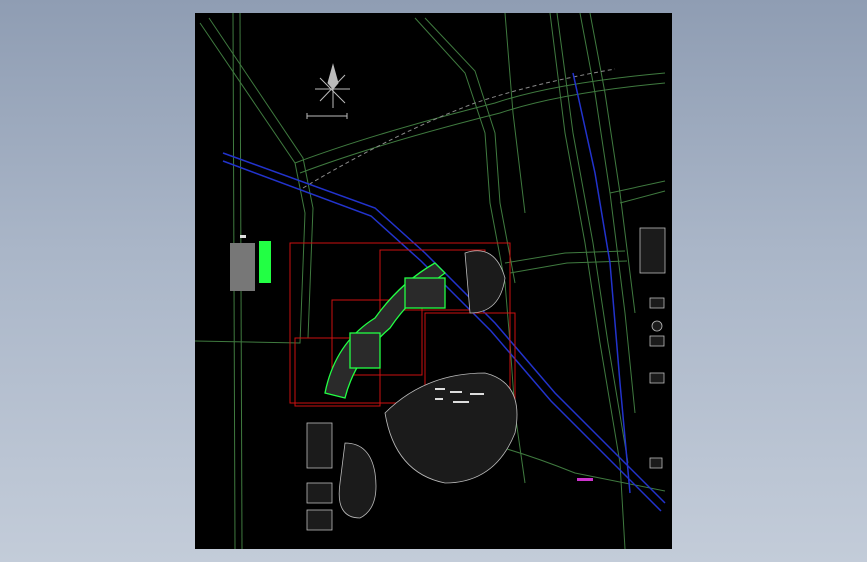  What do you see at coordinates (332, 85) in the screenshot?
I see `north-arrow-icon` at bounding box center [332, 85].